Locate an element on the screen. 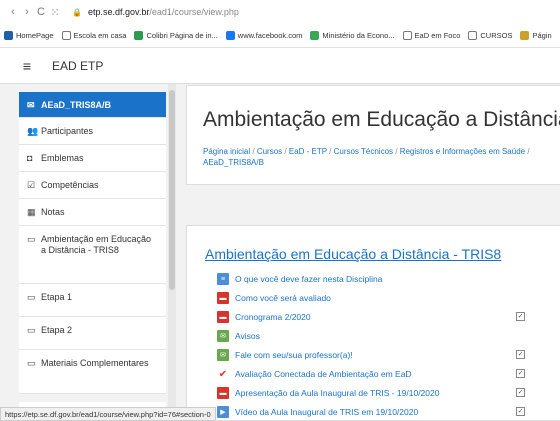 The image size is (560, 421). drawer-item-icon: ✉ is located at coordinates (31, 105).